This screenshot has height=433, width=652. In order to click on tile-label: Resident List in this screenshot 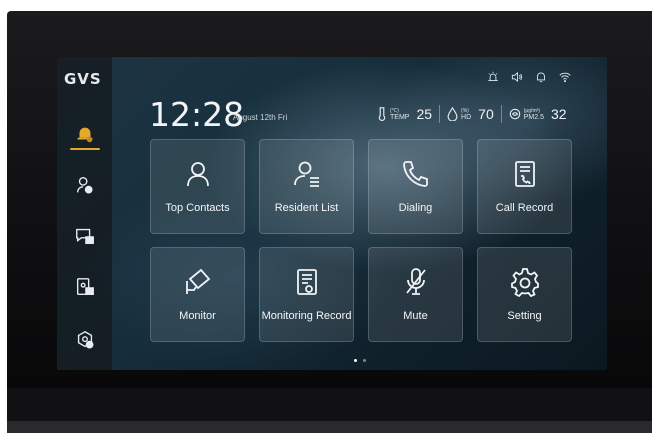, I will do `click(306, 208)`.